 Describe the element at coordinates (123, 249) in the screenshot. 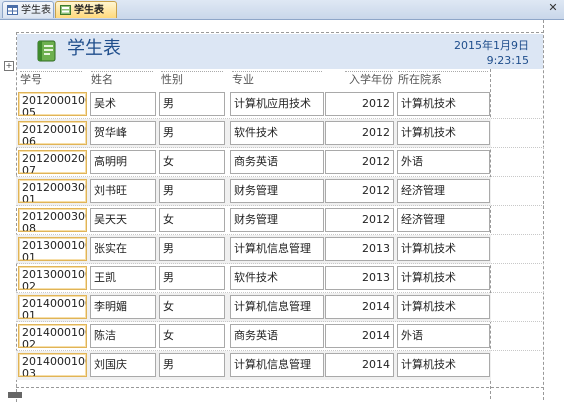

I see `name-field: 张实在` at that location.